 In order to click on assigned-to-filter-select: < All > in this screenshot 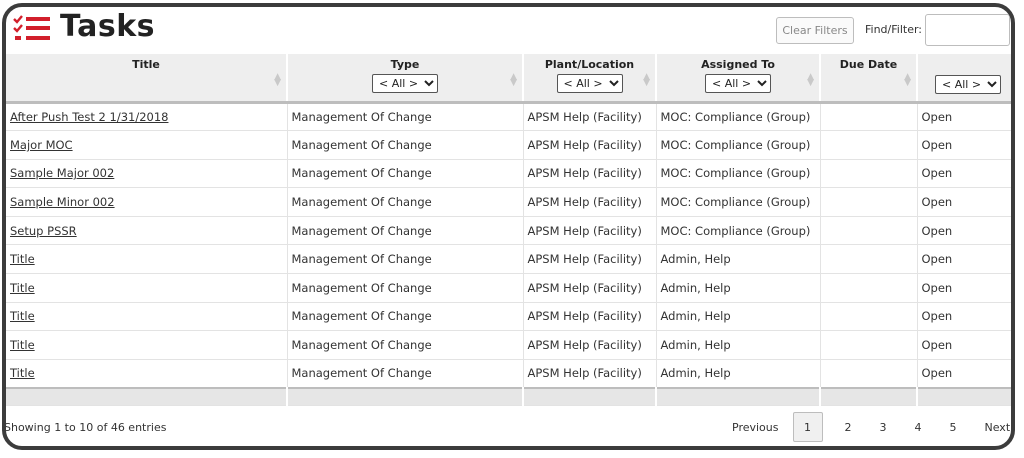, I will do `click(738, 83)`.